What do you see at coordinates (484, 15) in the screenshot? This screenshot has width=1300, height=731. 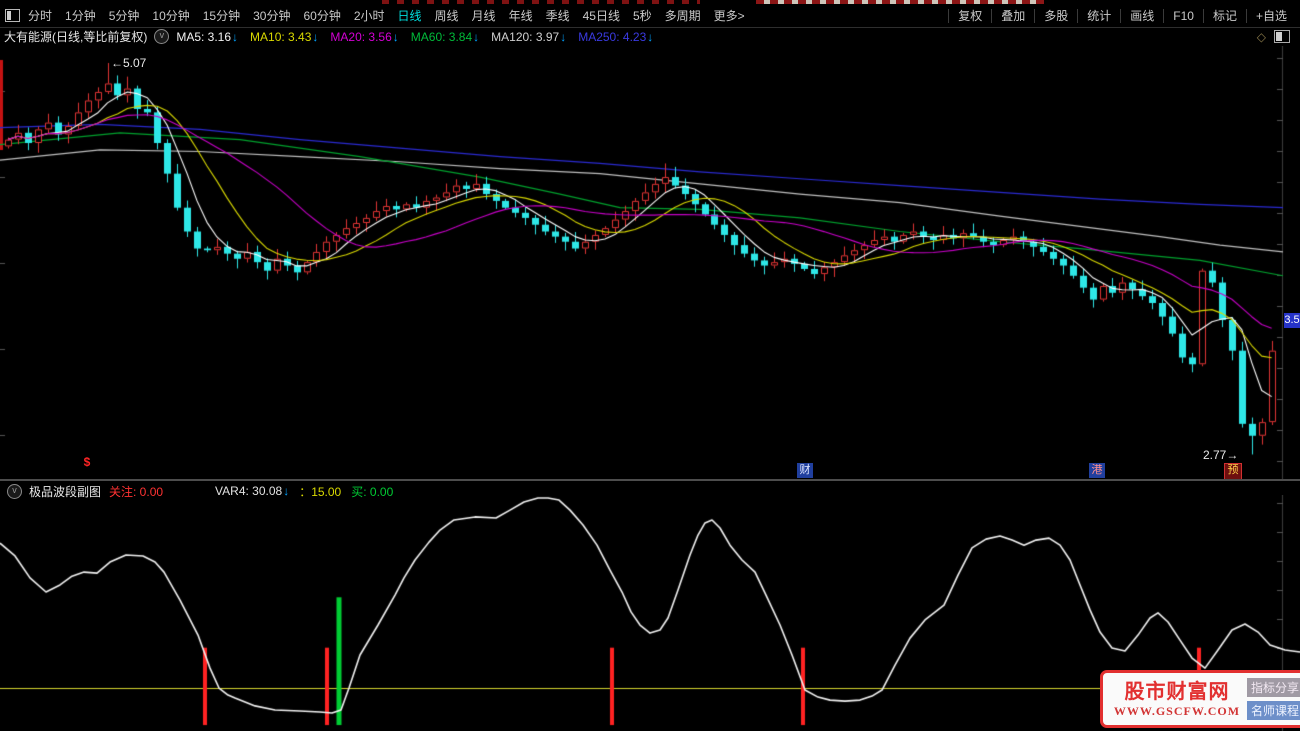 I see `period-tab-10: 月线` at bounding box center [484, 15].